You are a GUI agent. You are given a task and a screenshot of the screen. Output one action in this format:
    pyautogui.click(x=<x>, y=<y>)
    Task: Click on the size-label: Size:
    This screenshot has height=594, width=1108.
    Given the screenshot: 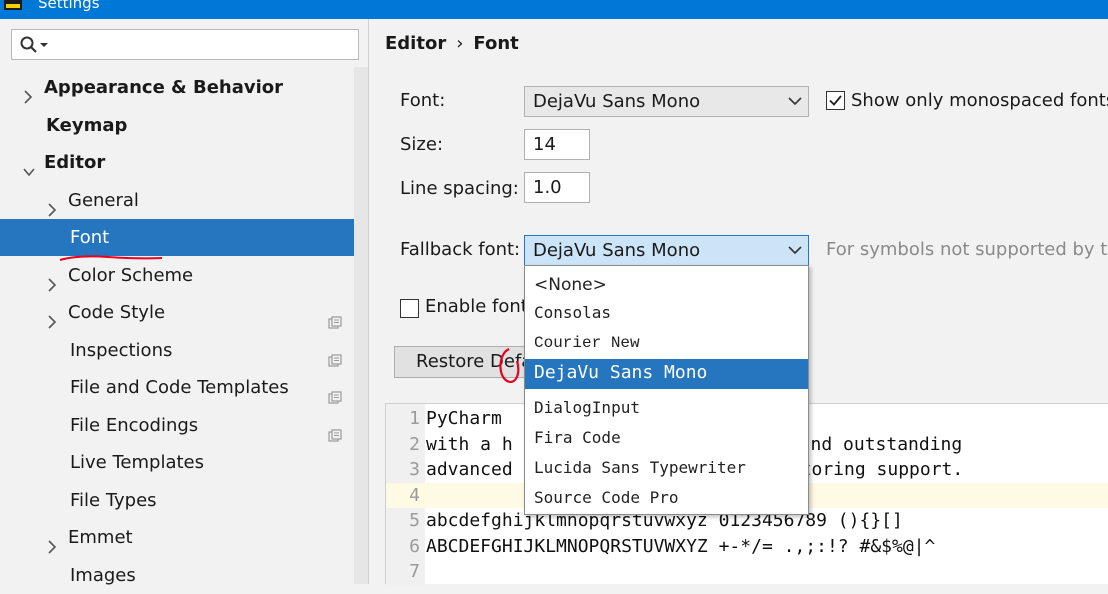 What is the action you would take?
    pyautogui.click(x=422, y=144)
    